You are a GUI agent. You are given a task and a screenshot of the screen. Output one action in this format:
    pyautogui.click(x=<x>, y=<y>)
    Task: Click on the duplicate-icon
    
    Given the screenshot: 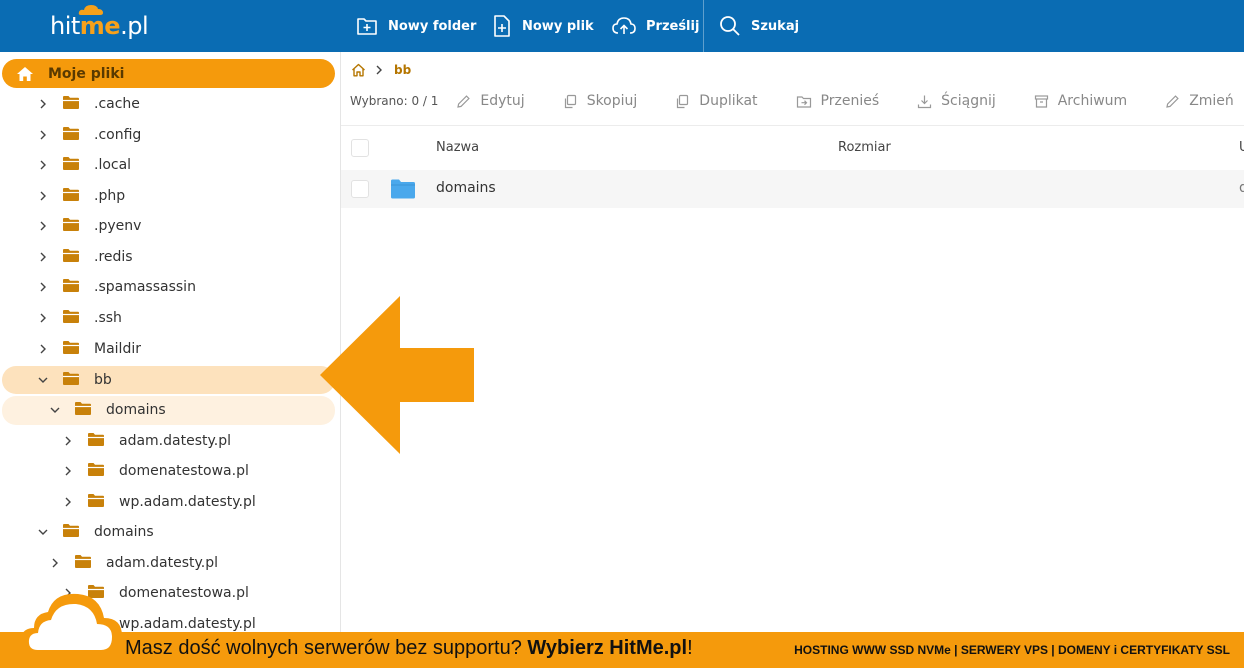 What is the action you would take?
    pyautogui.click(x=683, y=101)
    